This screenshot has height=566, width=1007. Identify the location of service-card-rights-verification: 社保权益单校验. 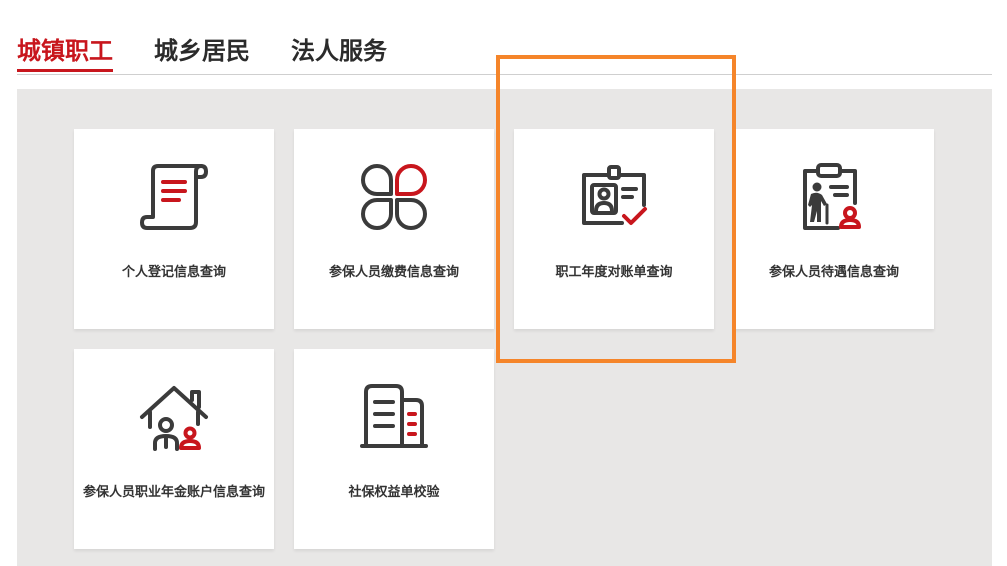
(394, 449).